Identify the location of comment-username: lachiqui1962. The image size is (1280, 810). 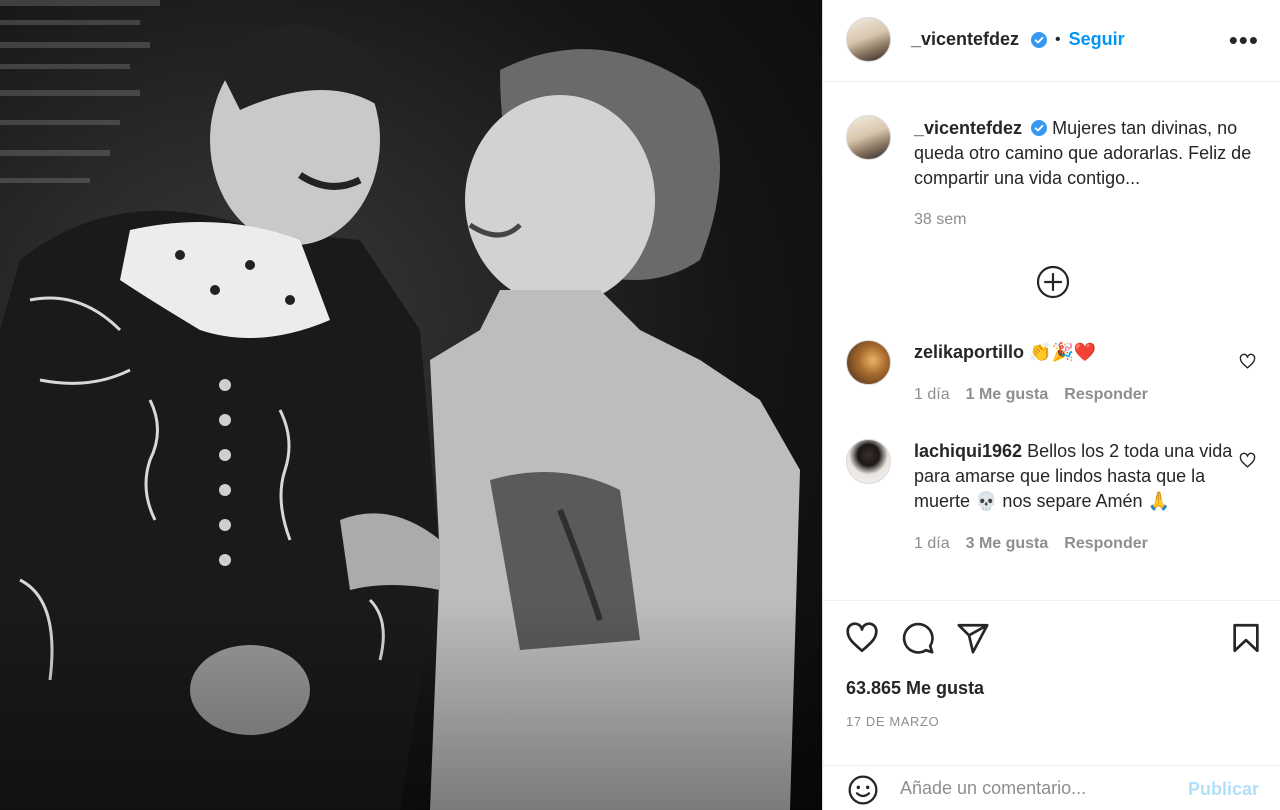
(968, 451).